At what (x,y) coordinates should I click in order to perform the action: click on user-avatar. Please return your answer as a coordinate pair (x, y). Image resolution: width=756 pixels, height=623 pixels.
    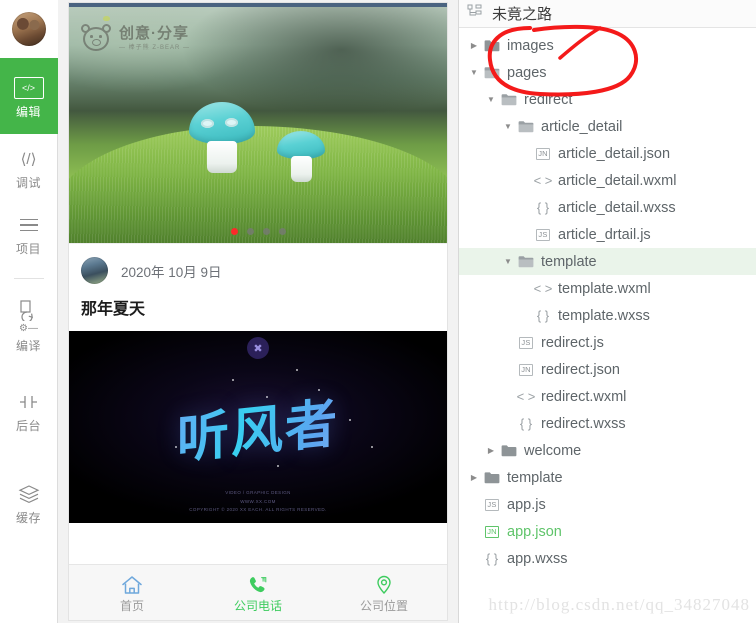
    Looking at the image, I should click on (29, 29).